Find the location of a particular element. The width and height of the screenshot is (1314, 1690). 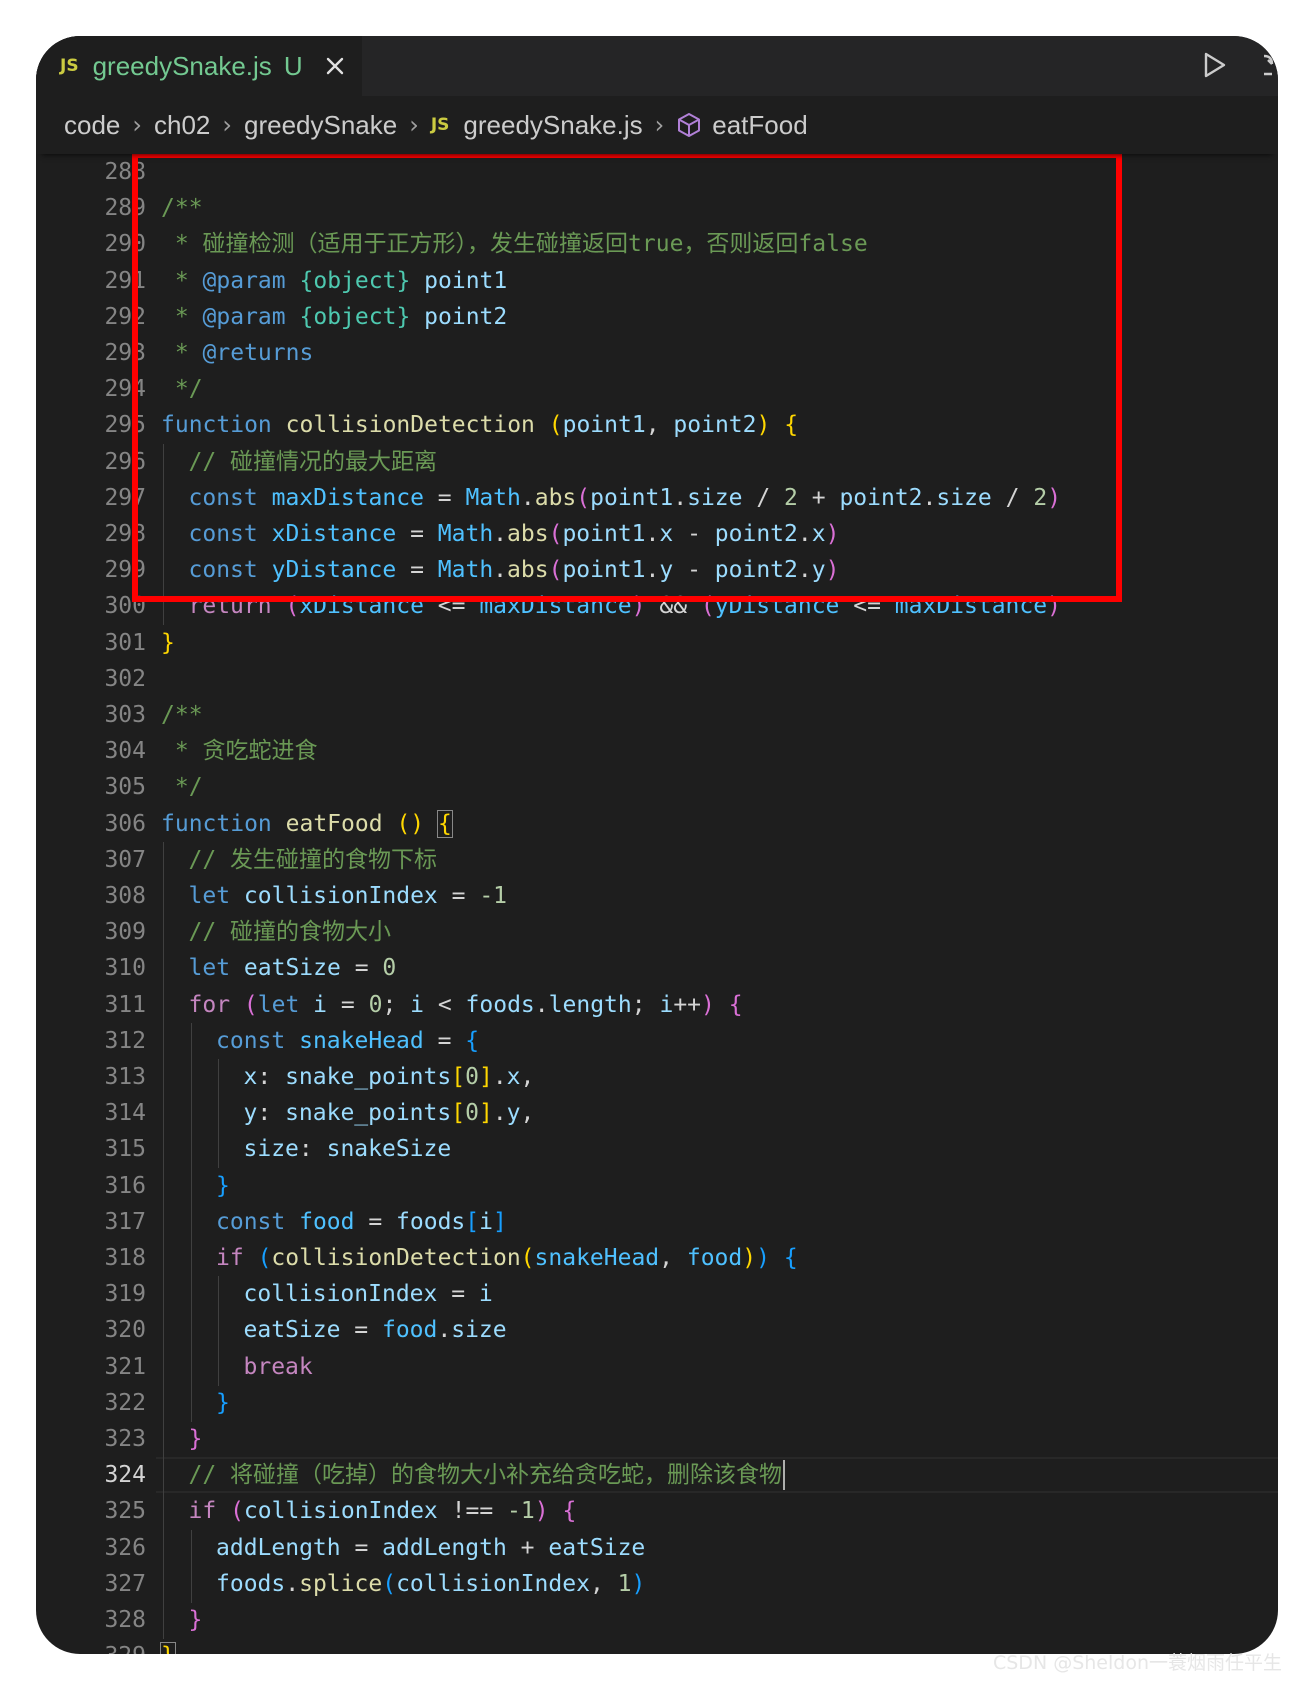

symbol-method-icon is located at coordinates (689, 125).